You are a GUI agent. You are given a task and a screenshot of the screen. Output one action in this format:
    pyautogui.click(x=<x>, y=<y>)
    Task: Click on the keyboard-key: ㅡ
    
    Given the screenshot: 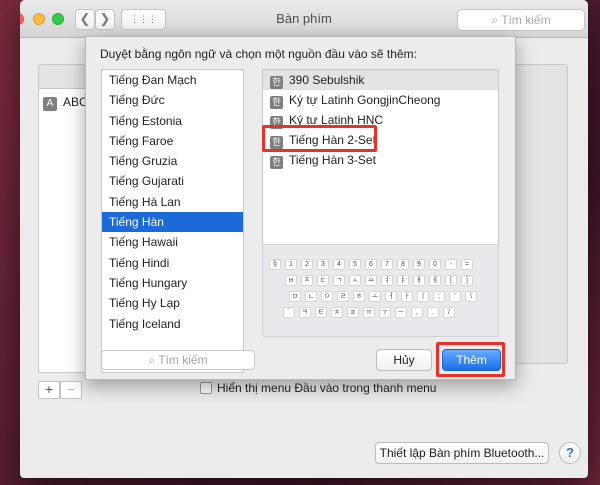 What is the action you would take?
    pyautogui.click(x=401, y=312)
    